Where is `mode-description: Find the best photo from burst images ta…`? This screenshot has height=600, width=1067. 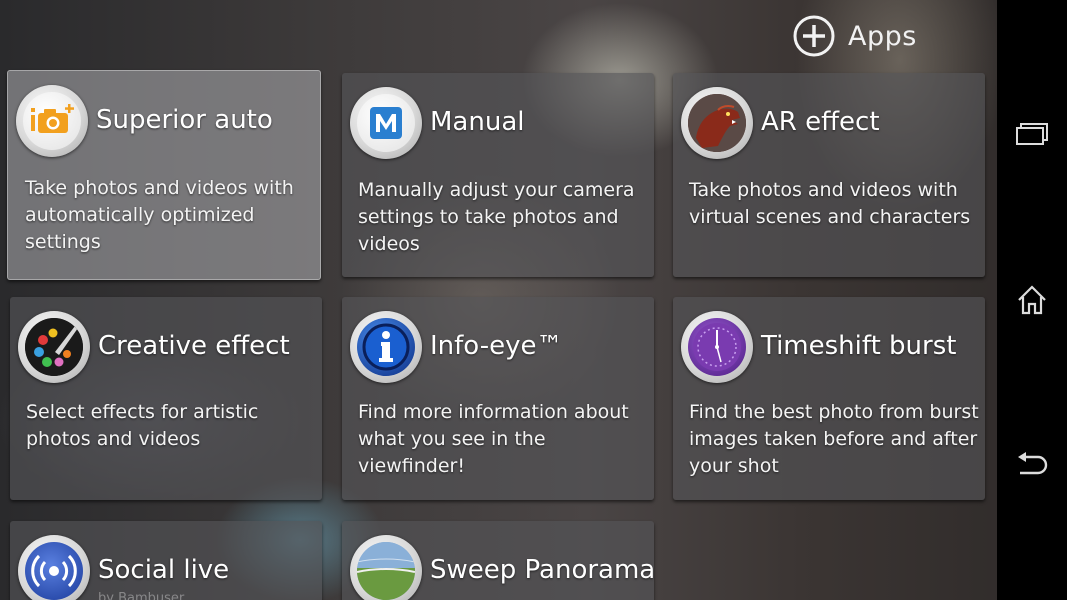
mode-description: Find the best photo from burst images ta… is located at coordinates (834, 439).